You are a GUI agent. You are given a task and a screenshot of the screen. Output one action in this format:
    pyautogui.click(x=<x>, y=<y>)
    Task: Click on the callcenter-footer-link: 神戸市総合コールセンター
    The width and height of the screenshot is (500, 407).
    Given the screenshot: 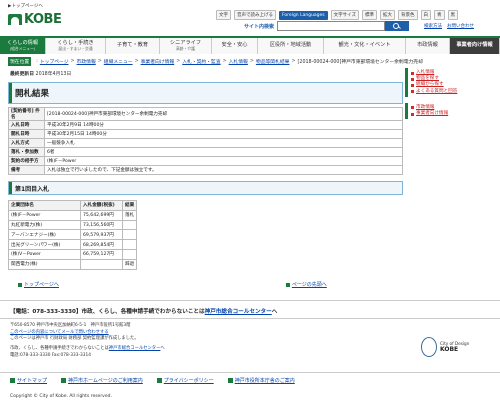 What is the action you would take?
    pyautogui.click(x=135, y=348)
    